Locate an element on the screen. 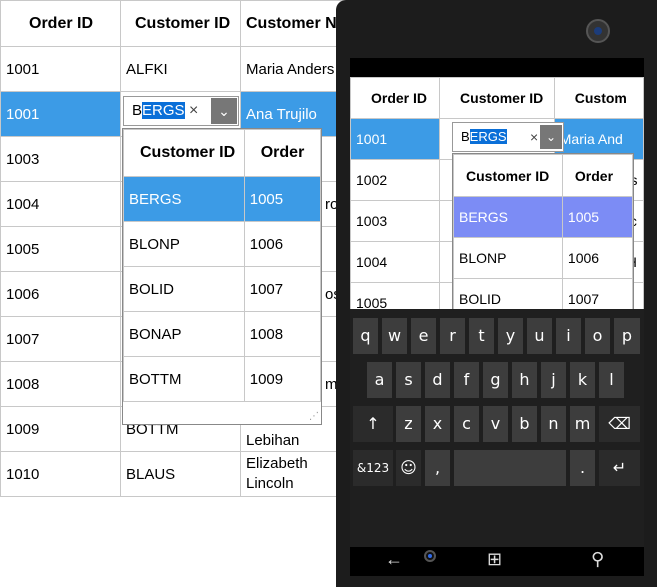 The image size is (657, 587). key-period: . is located at coordinates (582, 468).